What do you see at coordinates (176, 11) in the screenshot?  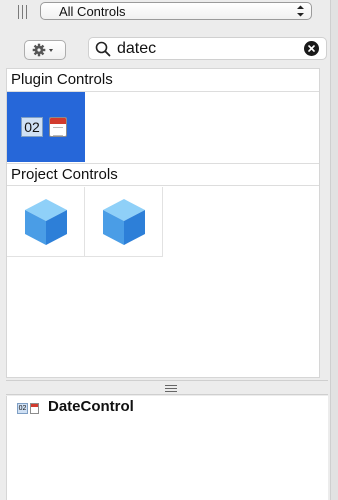 I see `control-filter-select: All Controls` at bounding box center [176, 11].